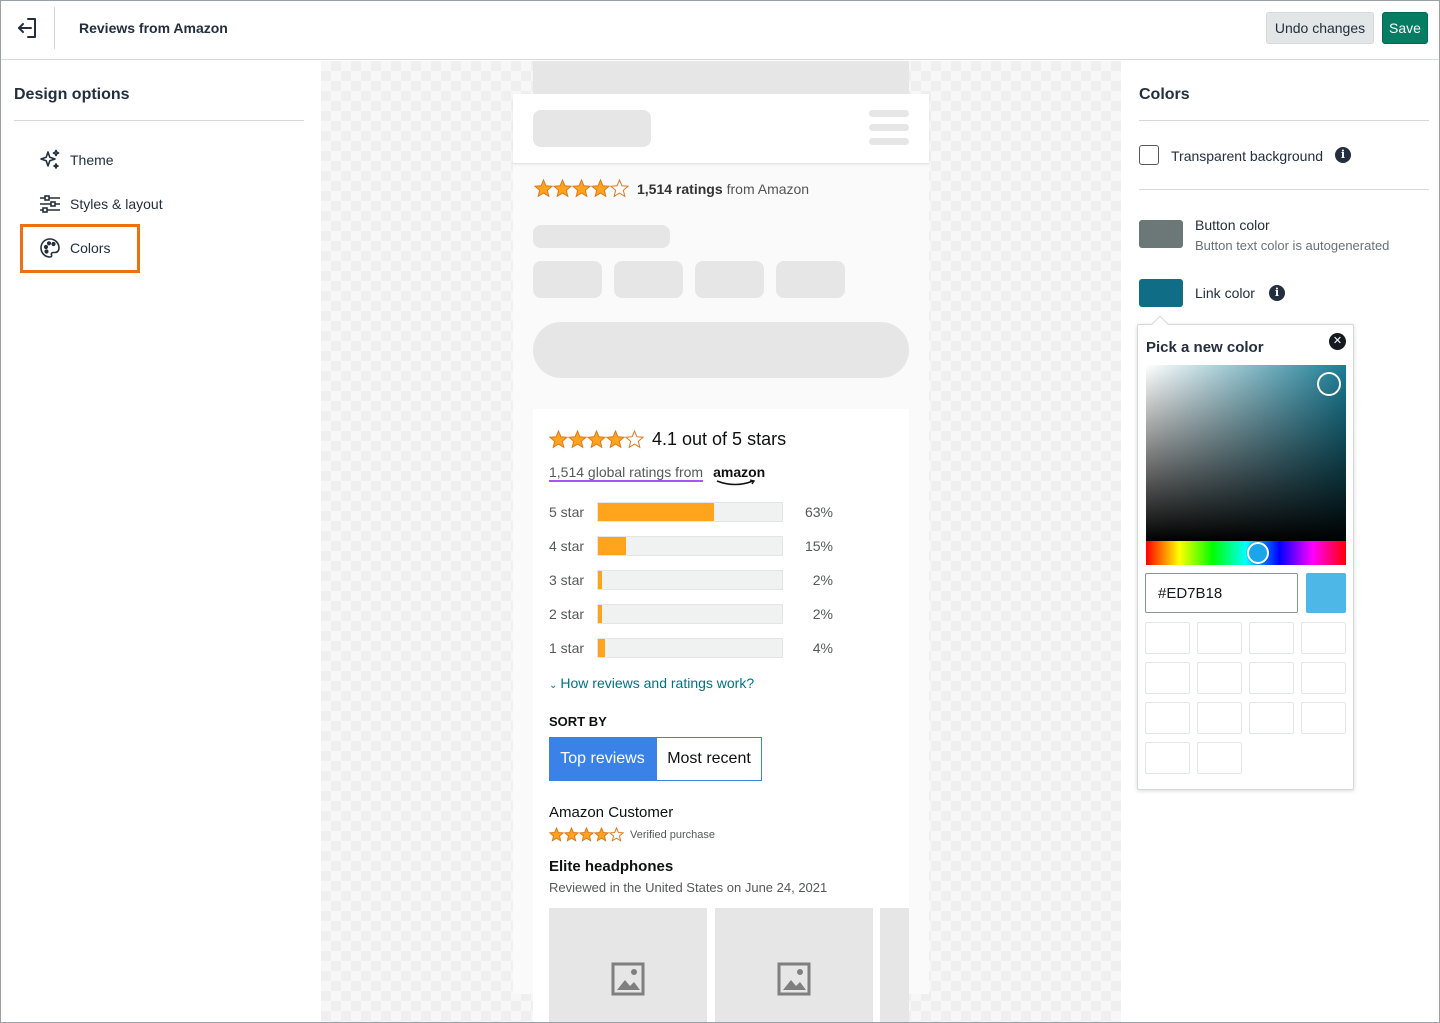 This screenshot has height=1023, width=1440. I want to click on link-color-label: Link color, so click(1225, 293).